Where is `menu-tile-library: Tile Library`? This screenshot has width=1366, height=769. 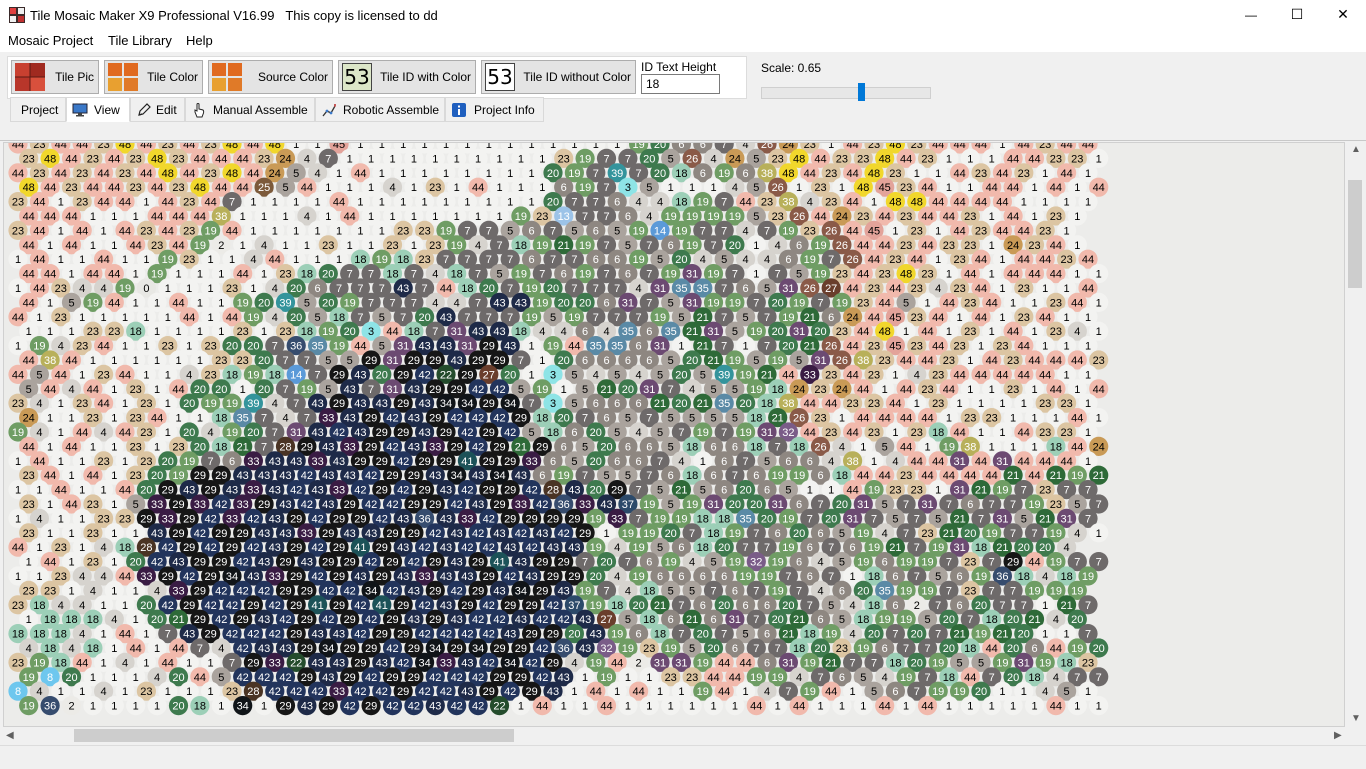 menu-tile-library: Tile Library is located at coordinates (140, 40).